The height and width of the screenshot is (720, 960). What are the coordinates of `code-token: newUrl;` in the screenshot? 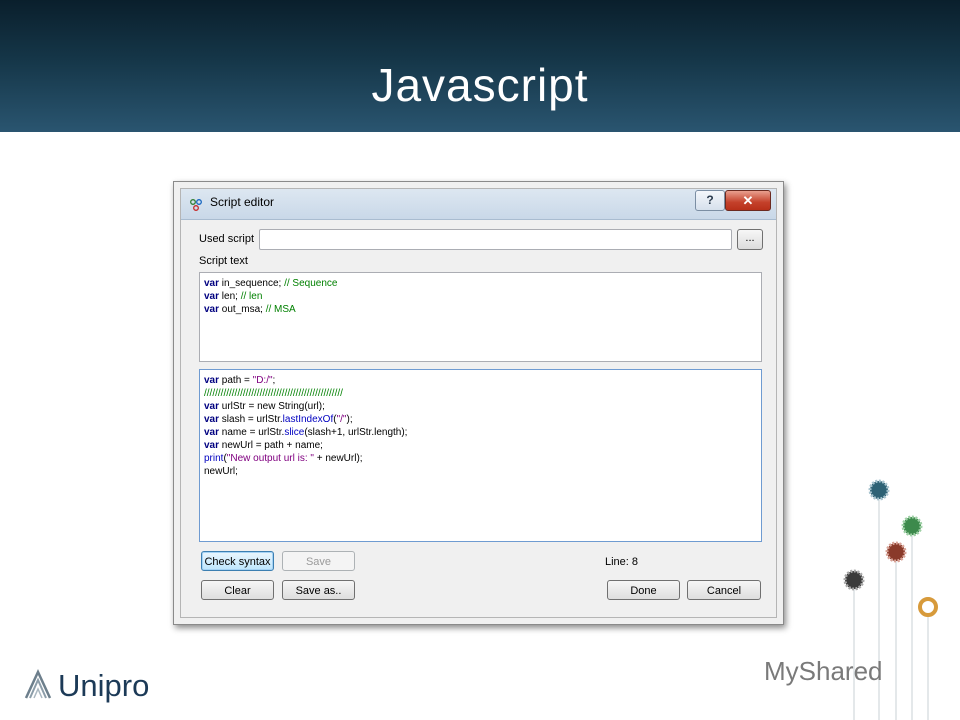 It's located at (221, 471).